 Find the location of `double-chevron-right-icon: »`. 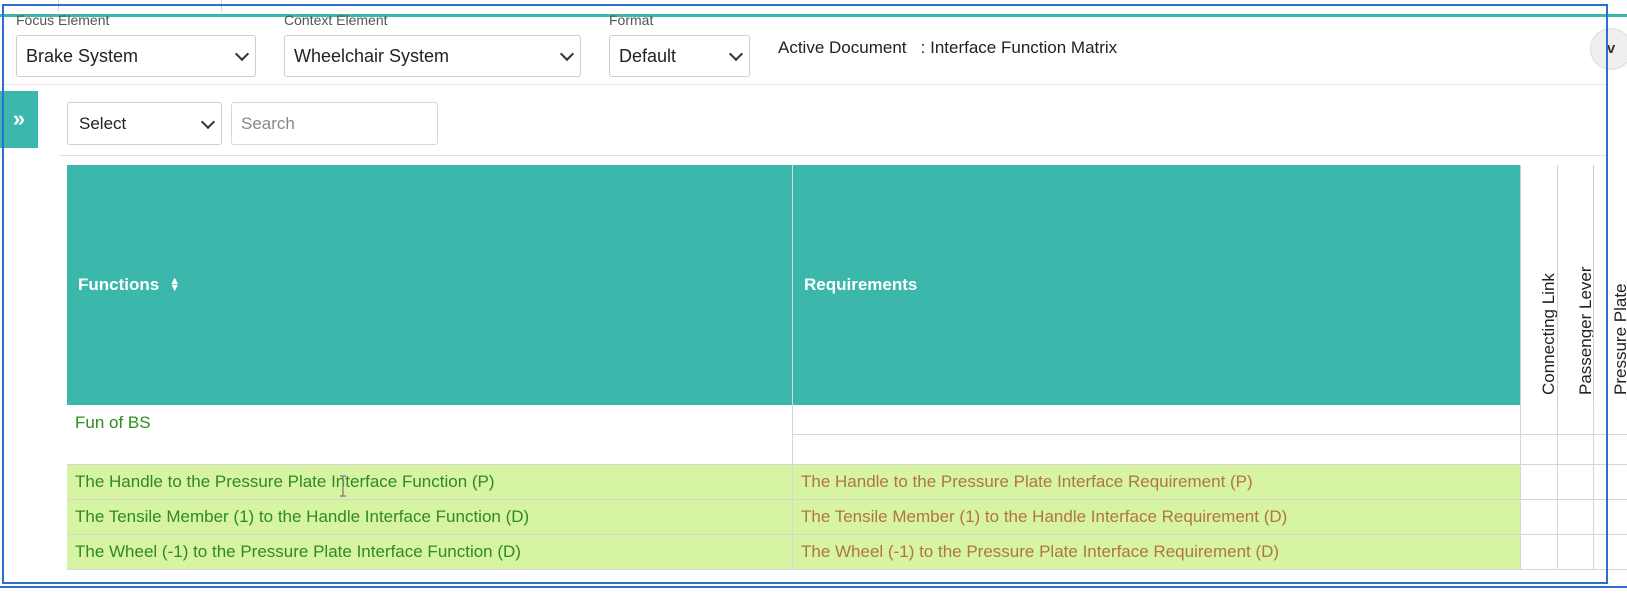

double-chevron-right-icon: » is located at coordinates (19, 118).